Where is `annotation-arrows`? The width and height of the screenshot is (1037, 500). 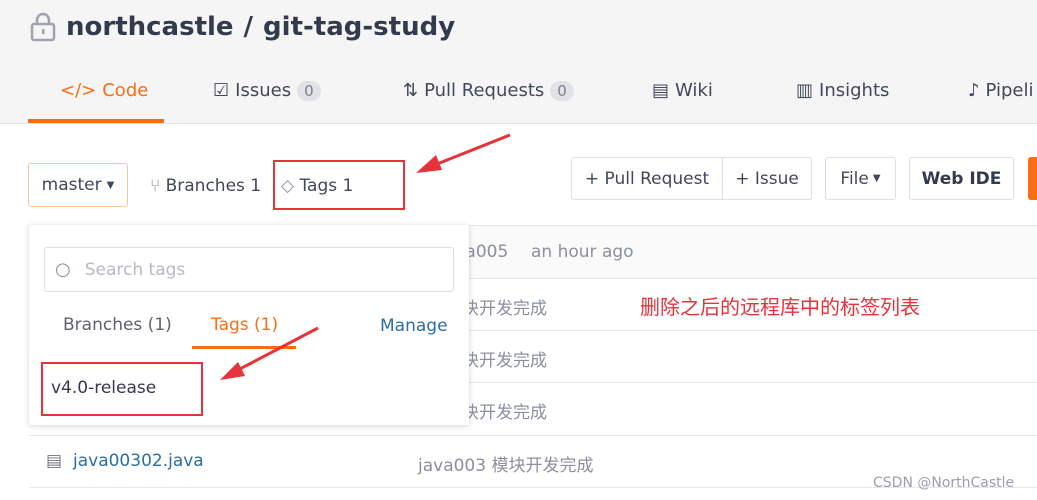 annotation-arrows is located at coordinates (365, 256).